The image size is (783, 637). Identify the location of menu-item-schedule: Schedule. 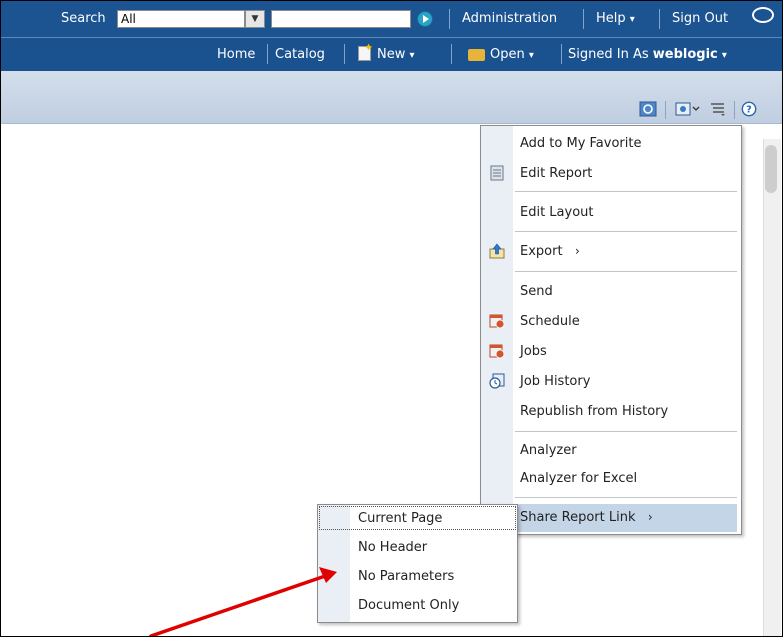
(611, 322).